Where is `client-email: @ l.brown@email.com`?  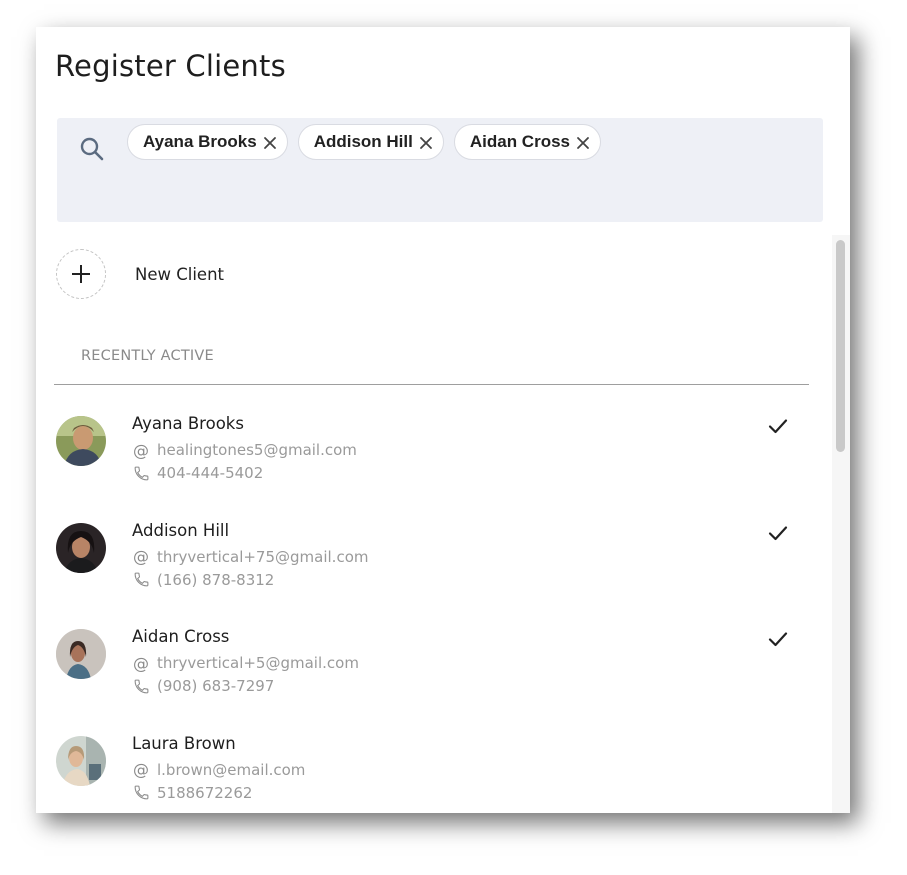
client-email: @ l.brown@email.com is located at coordinates (219, 769).